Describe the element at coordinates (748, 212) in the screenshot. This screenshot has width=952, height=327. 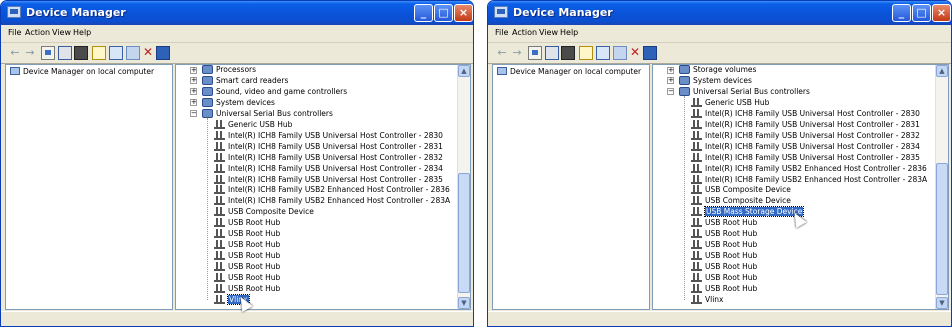
I see `usb-device-item: USB Mass Storage Device` at that location.